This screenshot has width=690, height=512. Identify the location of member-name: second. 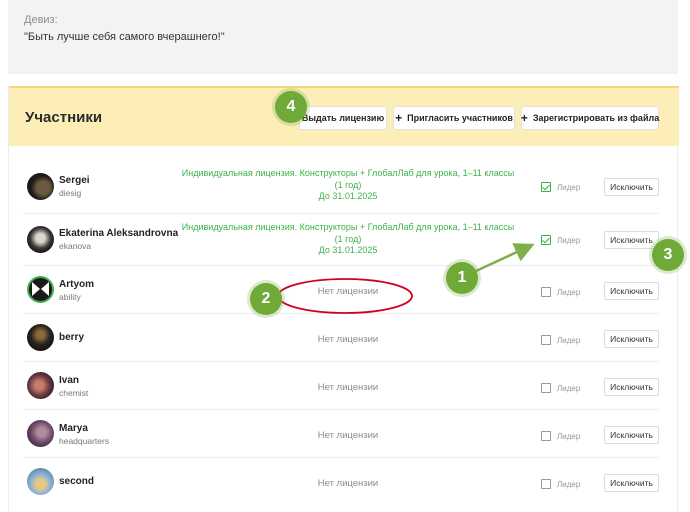
(77, 481).